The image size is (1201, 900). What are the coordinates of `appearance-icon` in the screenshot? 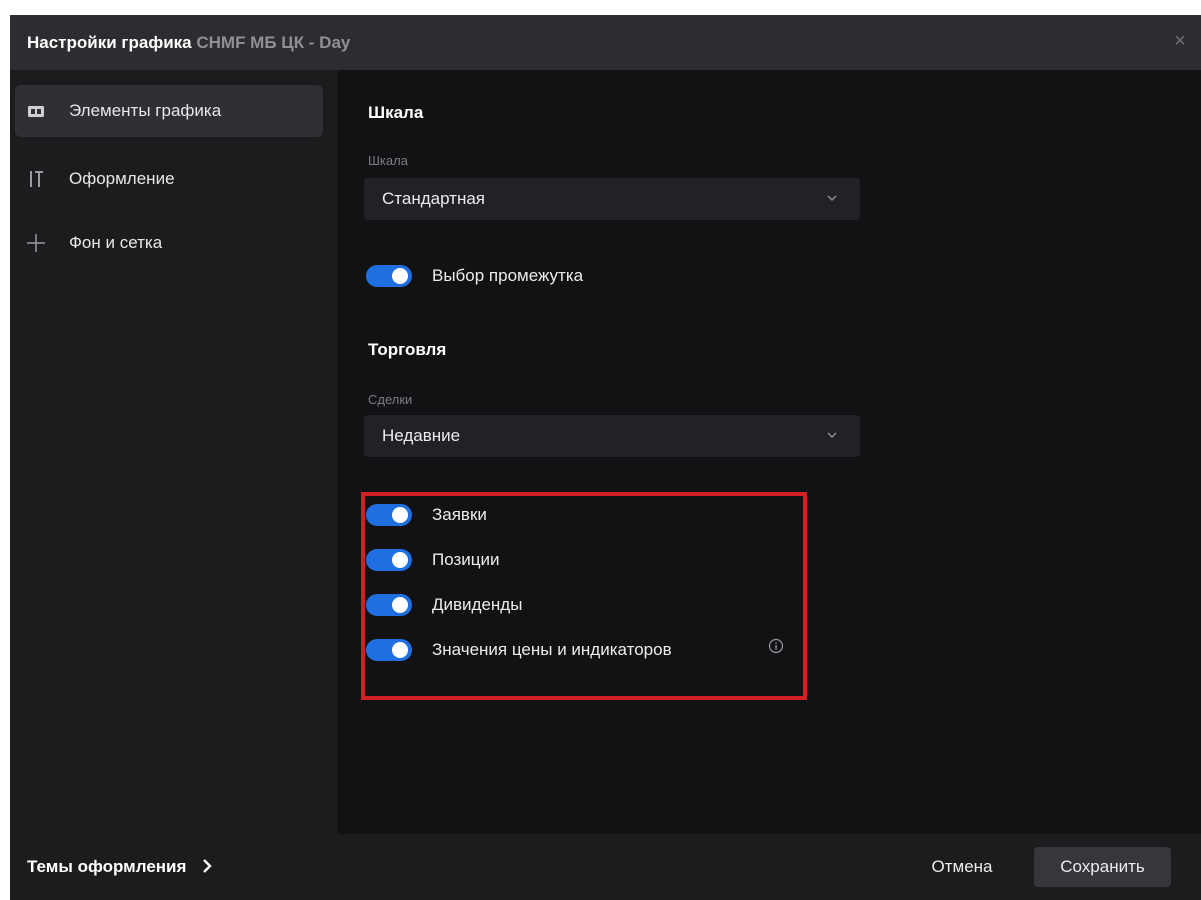 It's located at (36, 179).